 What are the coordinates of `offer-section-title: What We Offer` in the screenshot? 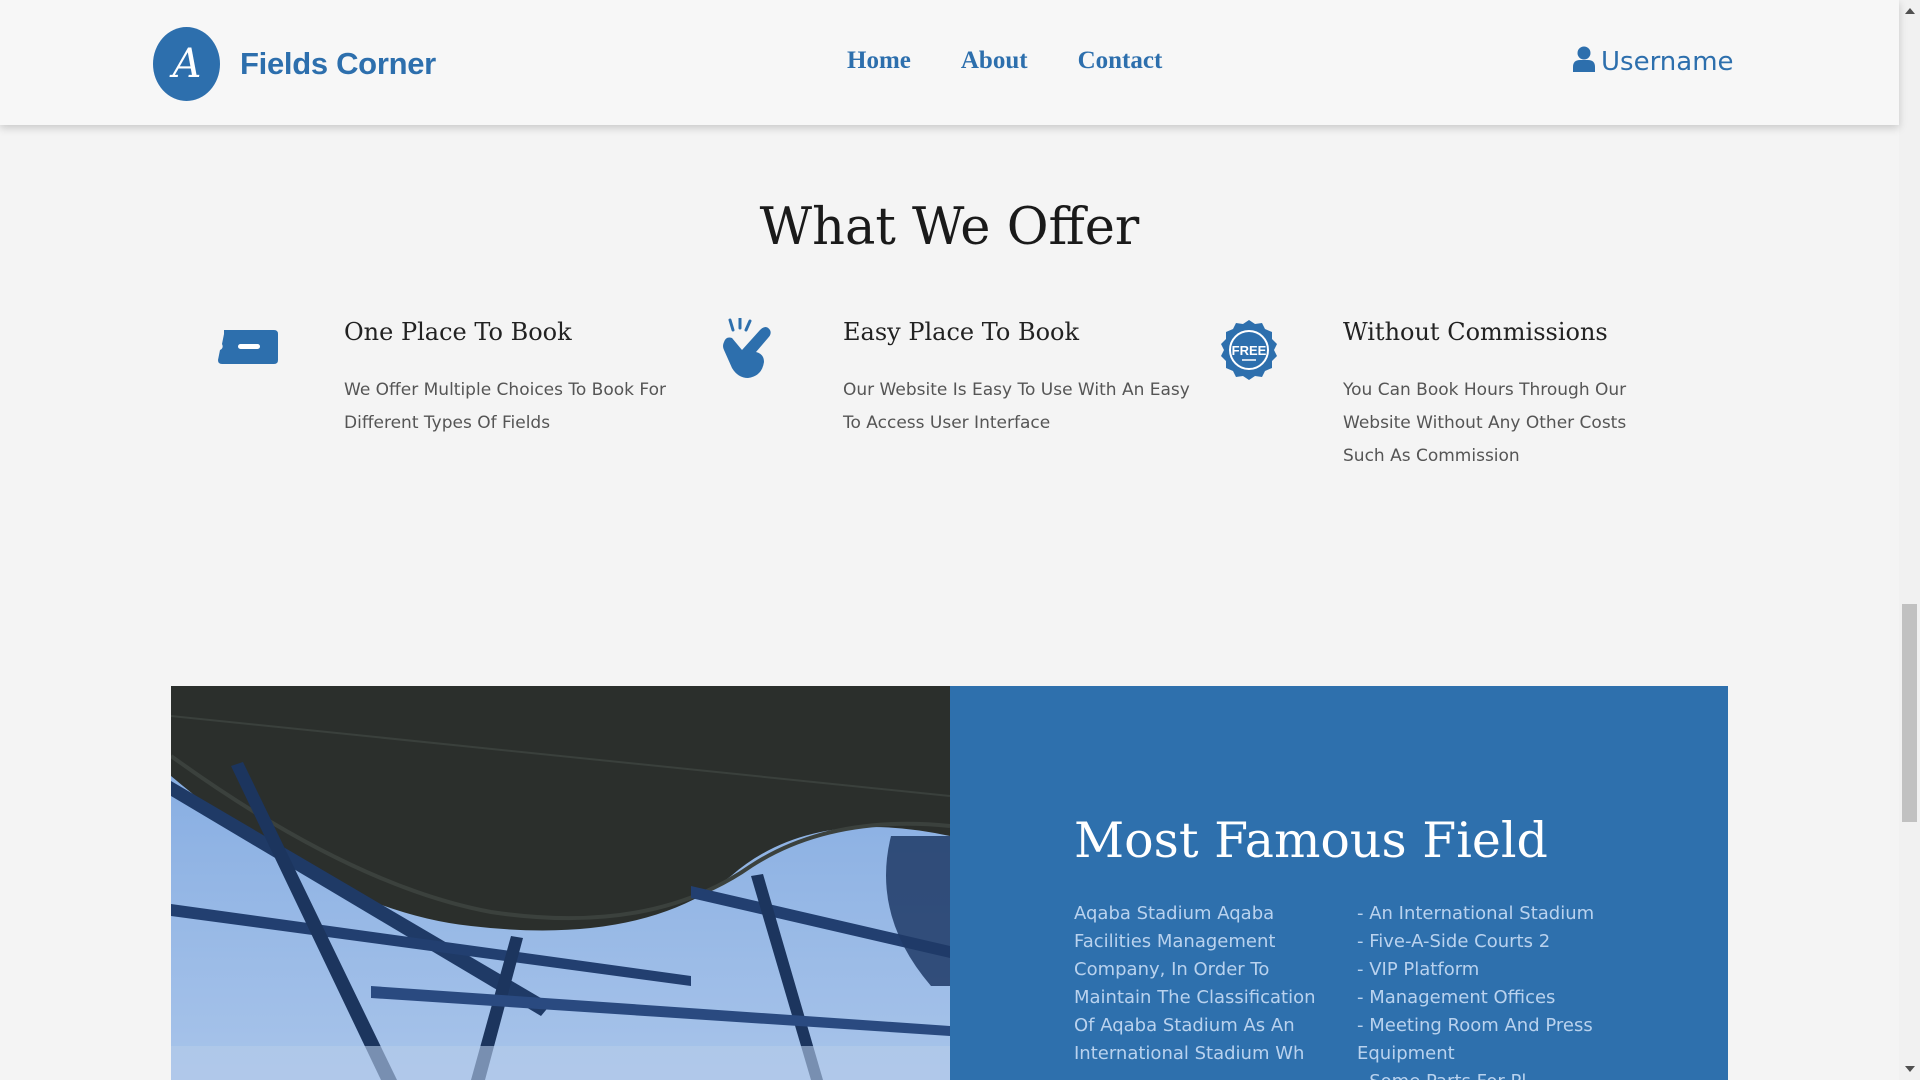 It's located at (949, 227).